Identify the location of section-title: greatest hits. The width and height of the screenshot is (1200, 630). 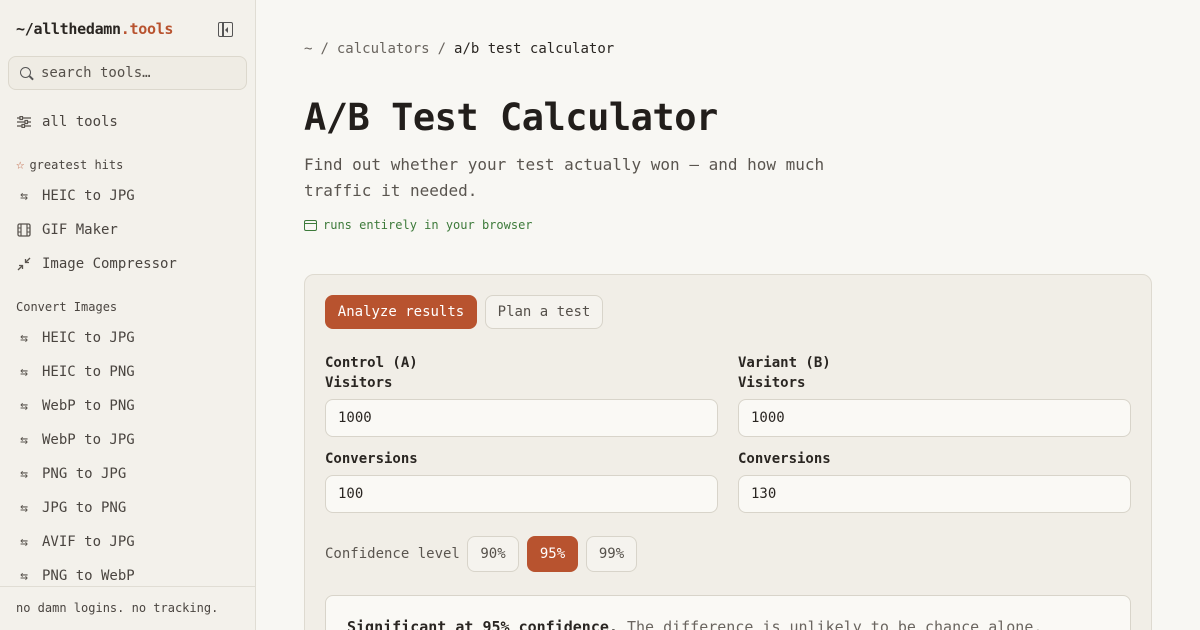
(76, 165).